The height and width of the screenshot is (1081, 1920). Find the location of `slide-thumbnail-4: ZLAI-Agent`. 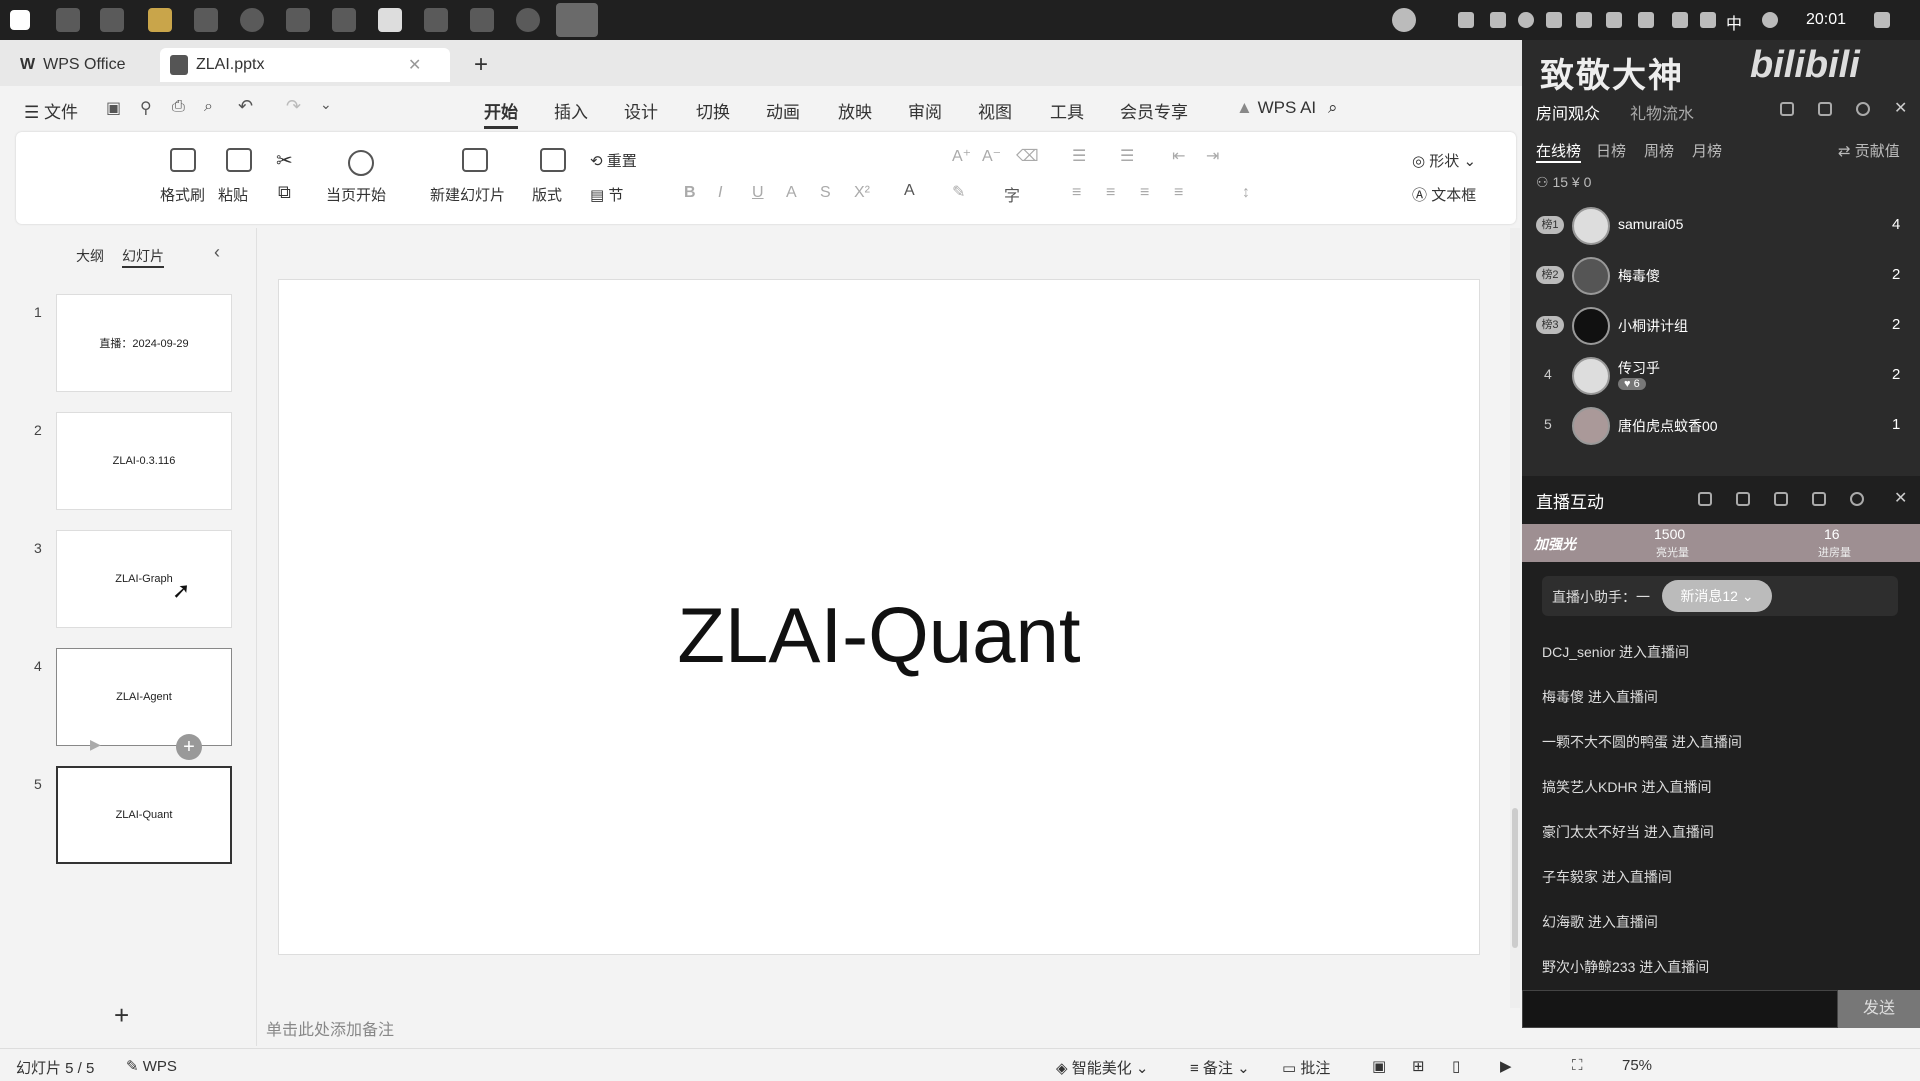

slide-thumbnail-4: ZLAI-Agent is located at coordinates (144, 697).